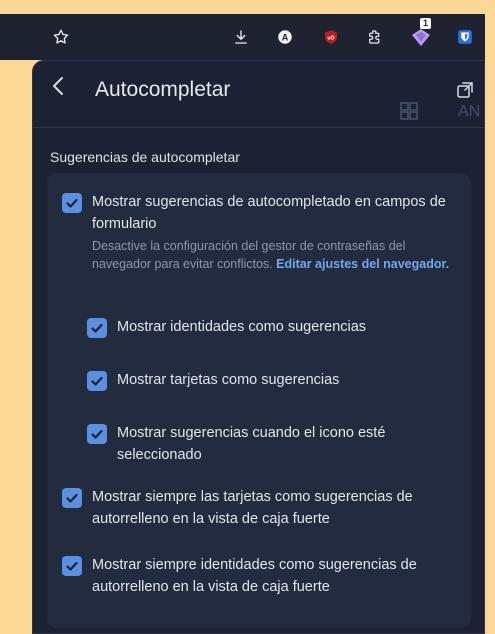  What do you see at coordinates (228, 380) in the screenshot?
I see `option-label: Mostrar tarjetas como sugerencias` at bounding box center [228, 380].